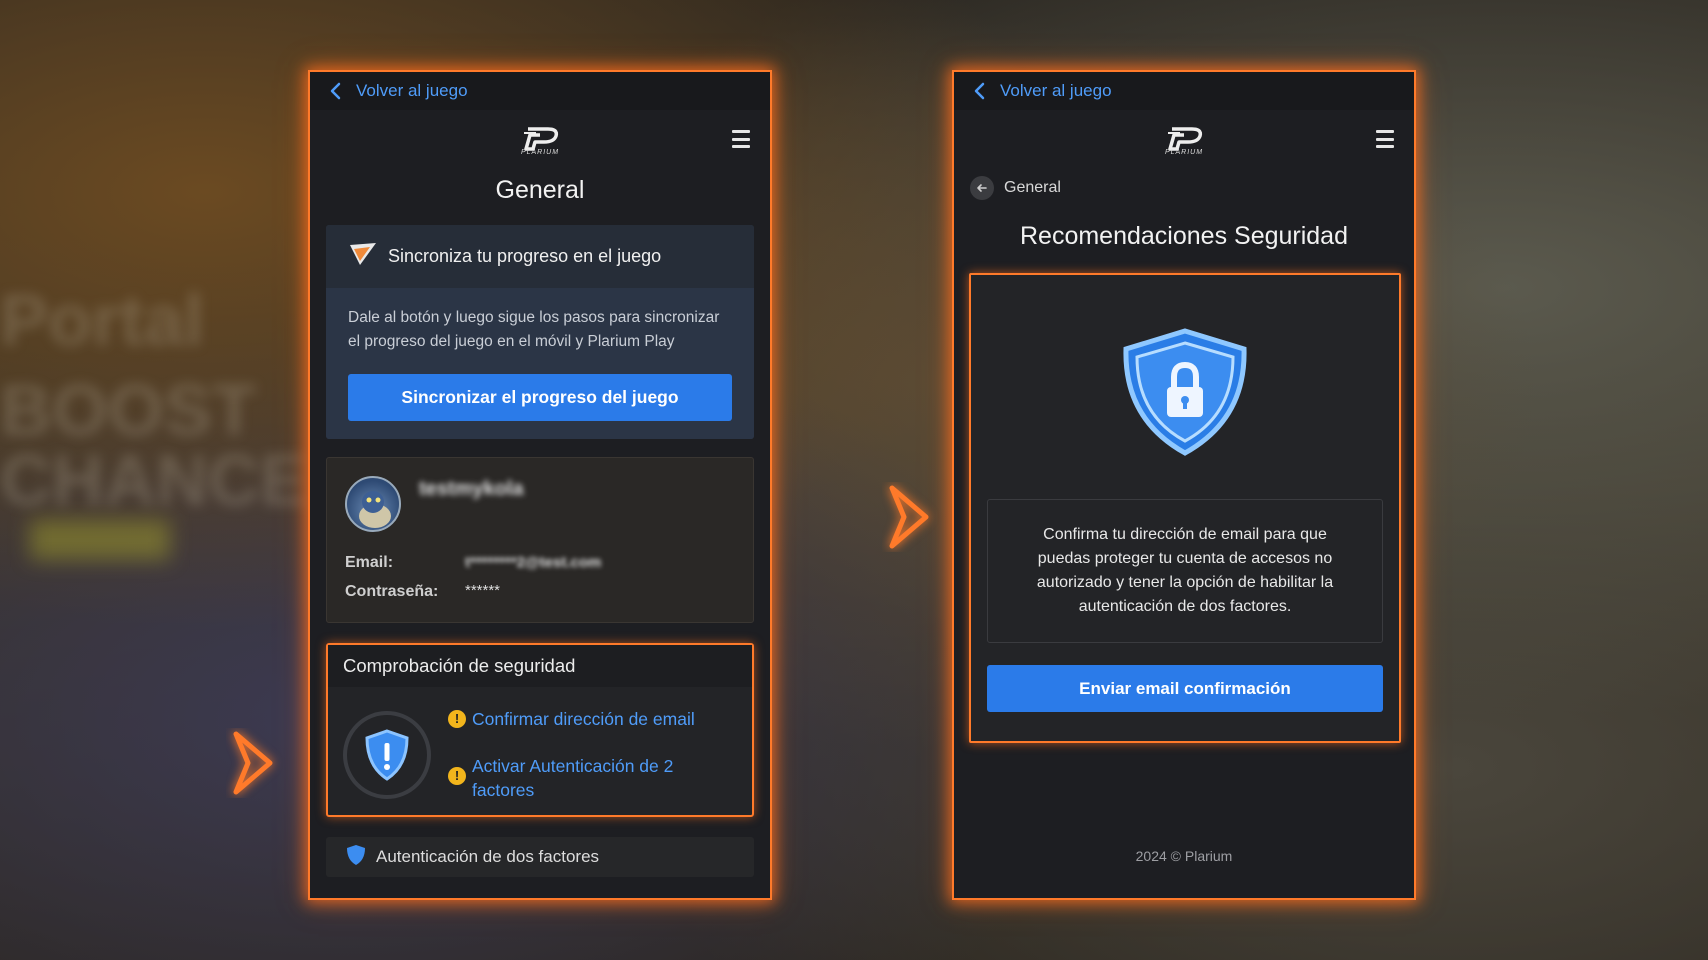  What do you see at coordinates (525, 256) in the screenshot?
I see `sync-card-heading: Sincroniza tu progreso en el juego` at bounding box center [525, 256].